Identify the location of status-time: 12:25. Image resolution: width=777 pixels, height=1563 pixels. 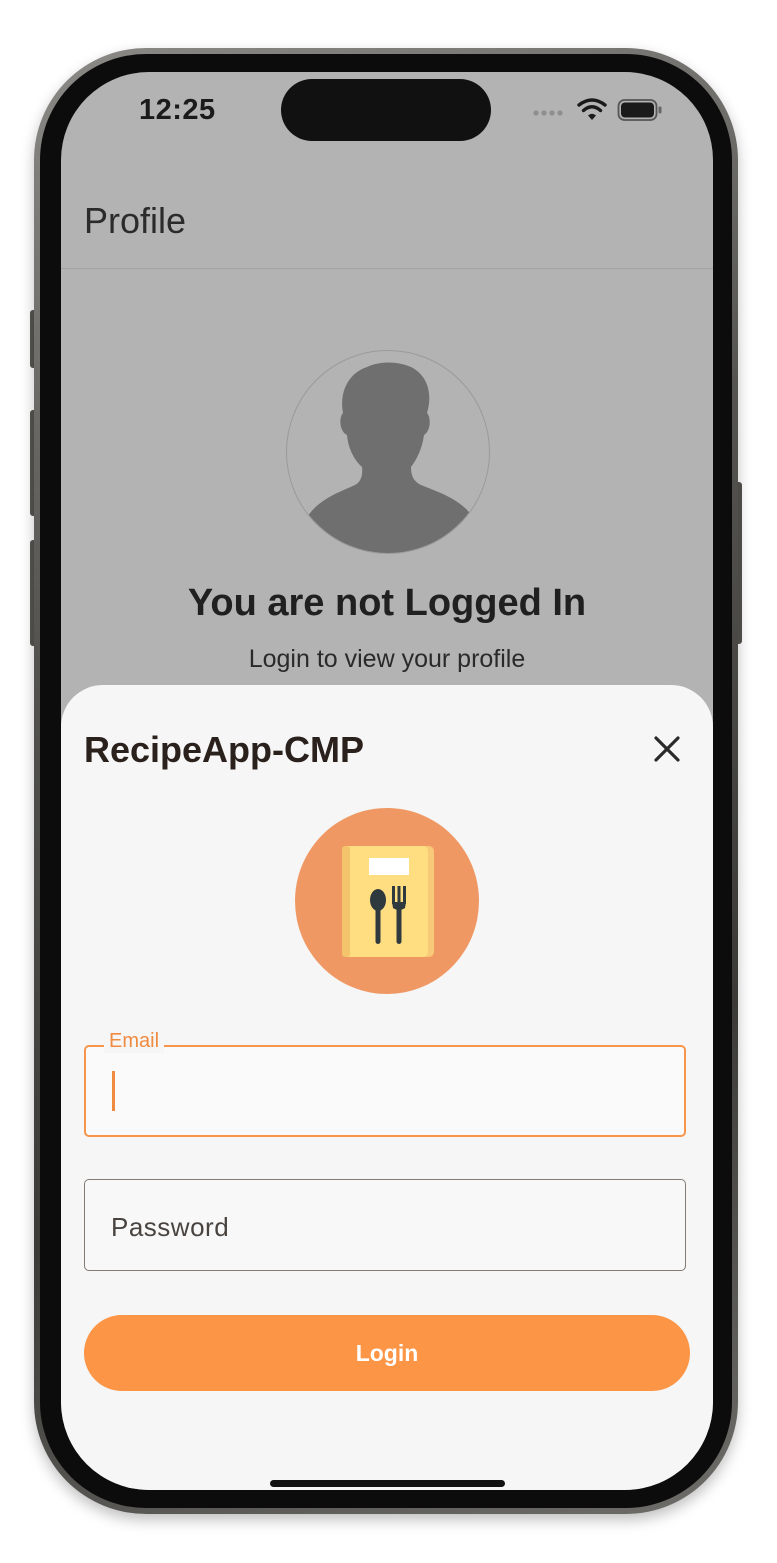
(177, 110).